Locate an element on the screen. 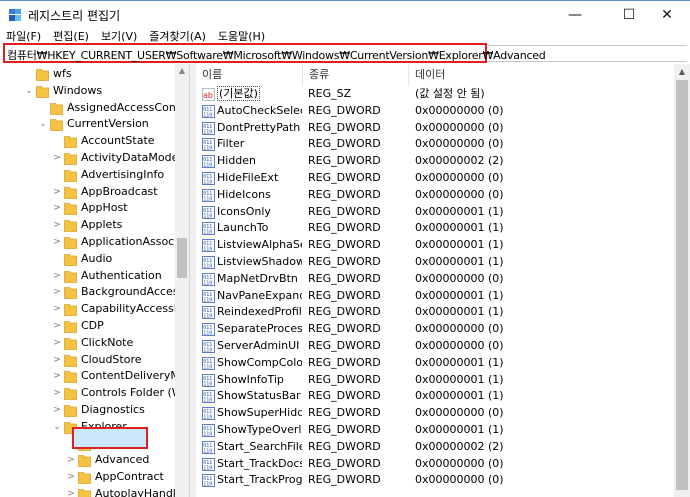  tree-item: > ContentDeliveryMar is located at coordinates (94, 376).